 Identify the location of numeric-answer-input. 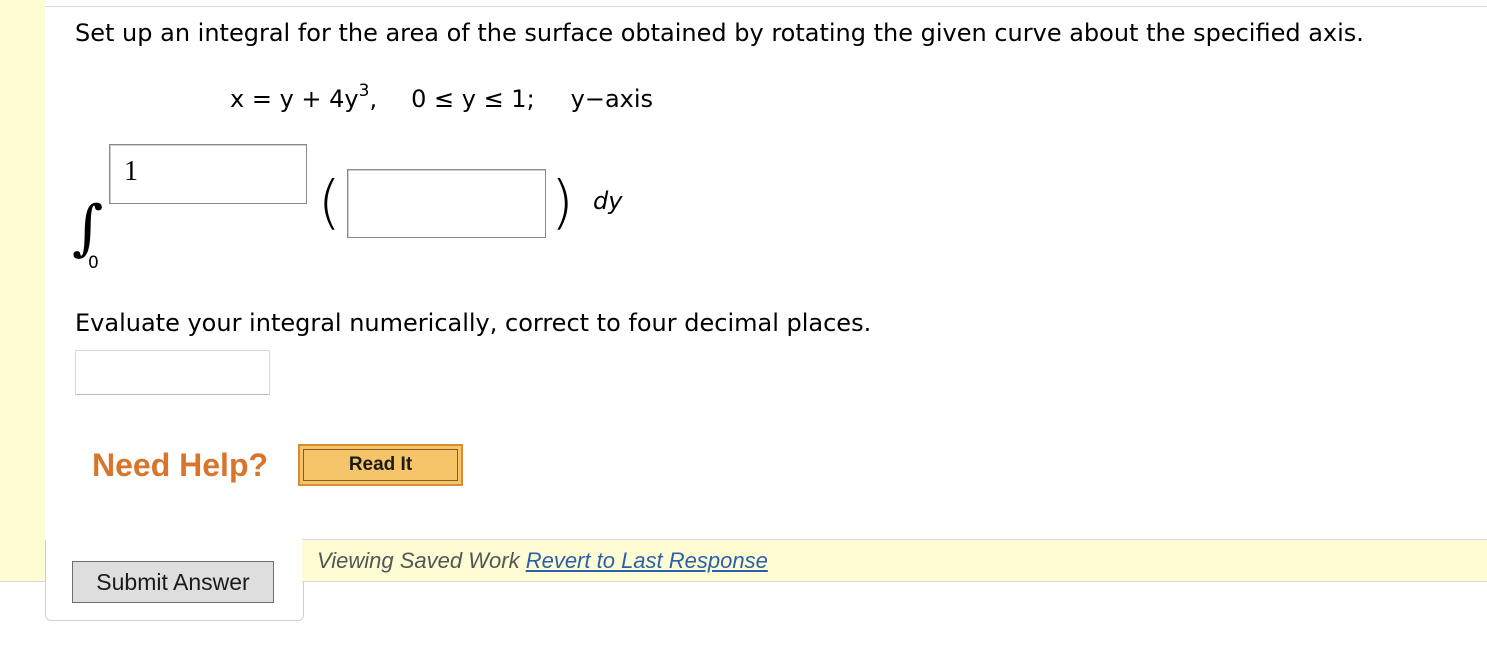
(172, 372).